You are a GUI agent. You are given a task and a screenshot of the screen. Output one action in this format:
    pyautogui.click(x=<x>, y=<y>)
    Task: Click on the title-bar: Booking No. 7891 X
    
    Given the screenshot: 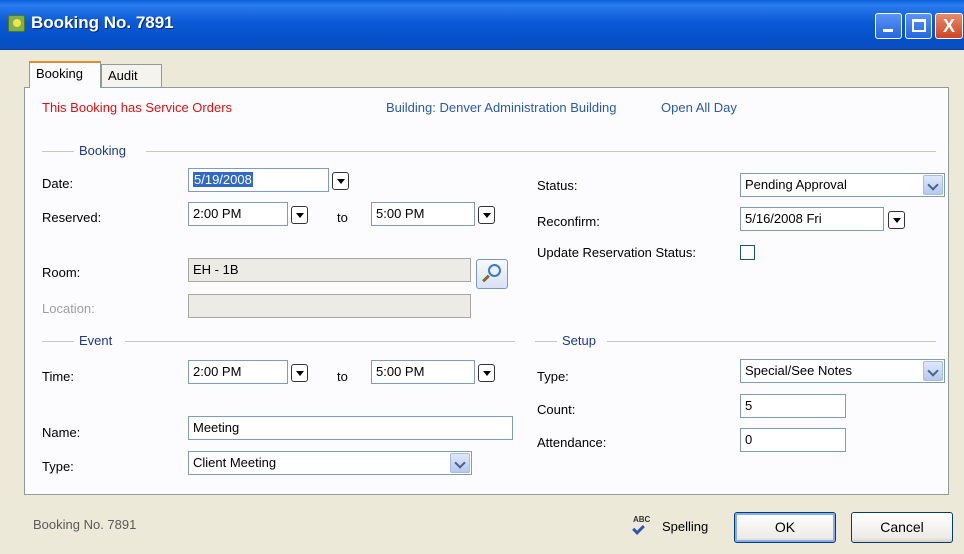 What is the action you would take?
    pyautogui.click(x=482, y=25)
    